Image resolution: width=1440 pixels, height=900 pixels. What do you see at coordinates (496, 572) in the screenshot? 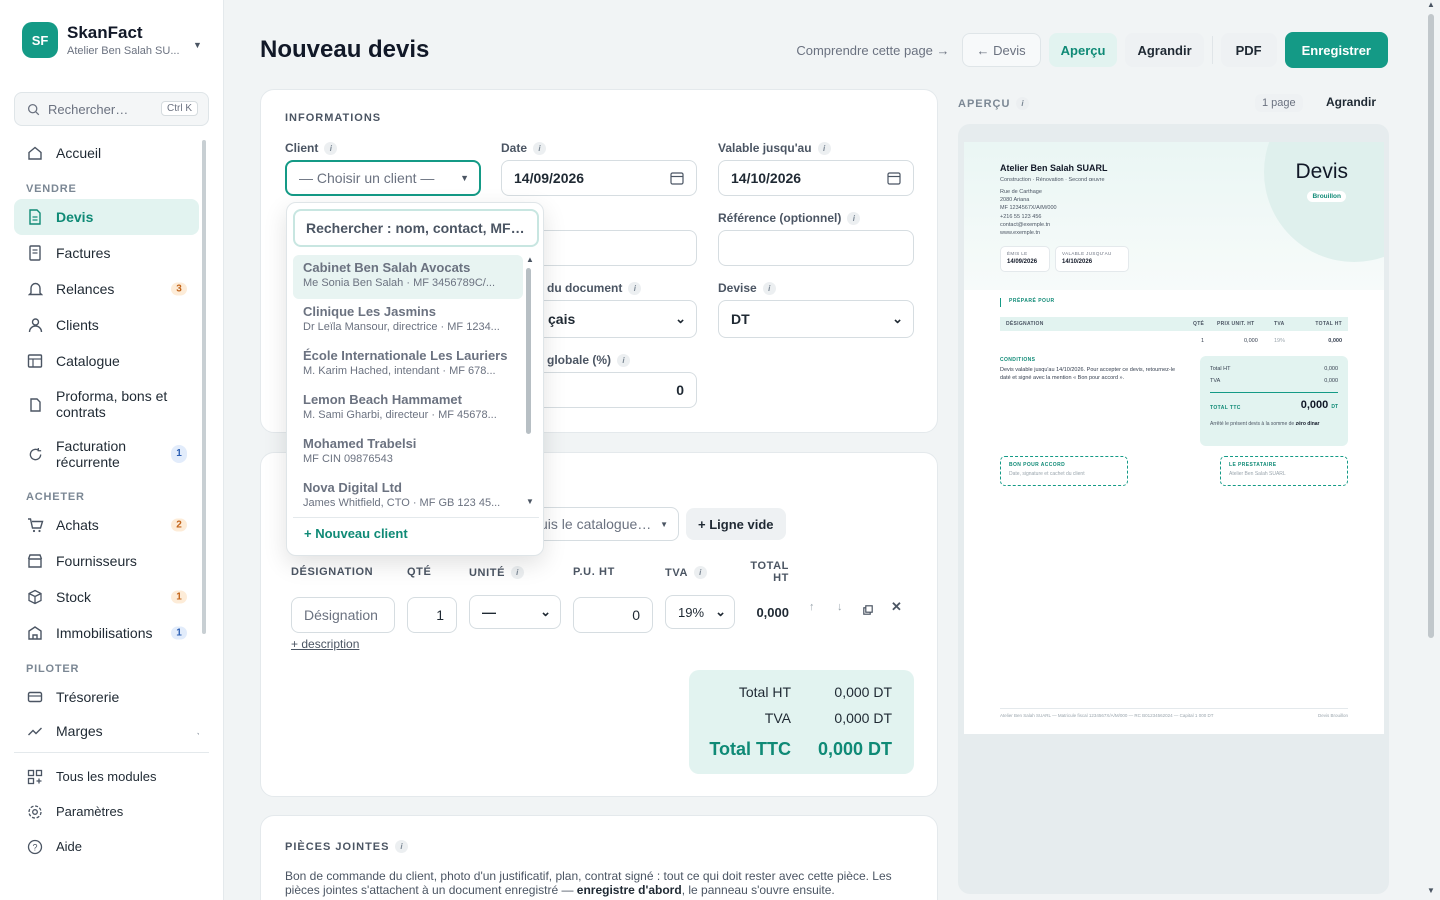
I see `col-unit: UNITÉ i` at bounding box center [496, 572].